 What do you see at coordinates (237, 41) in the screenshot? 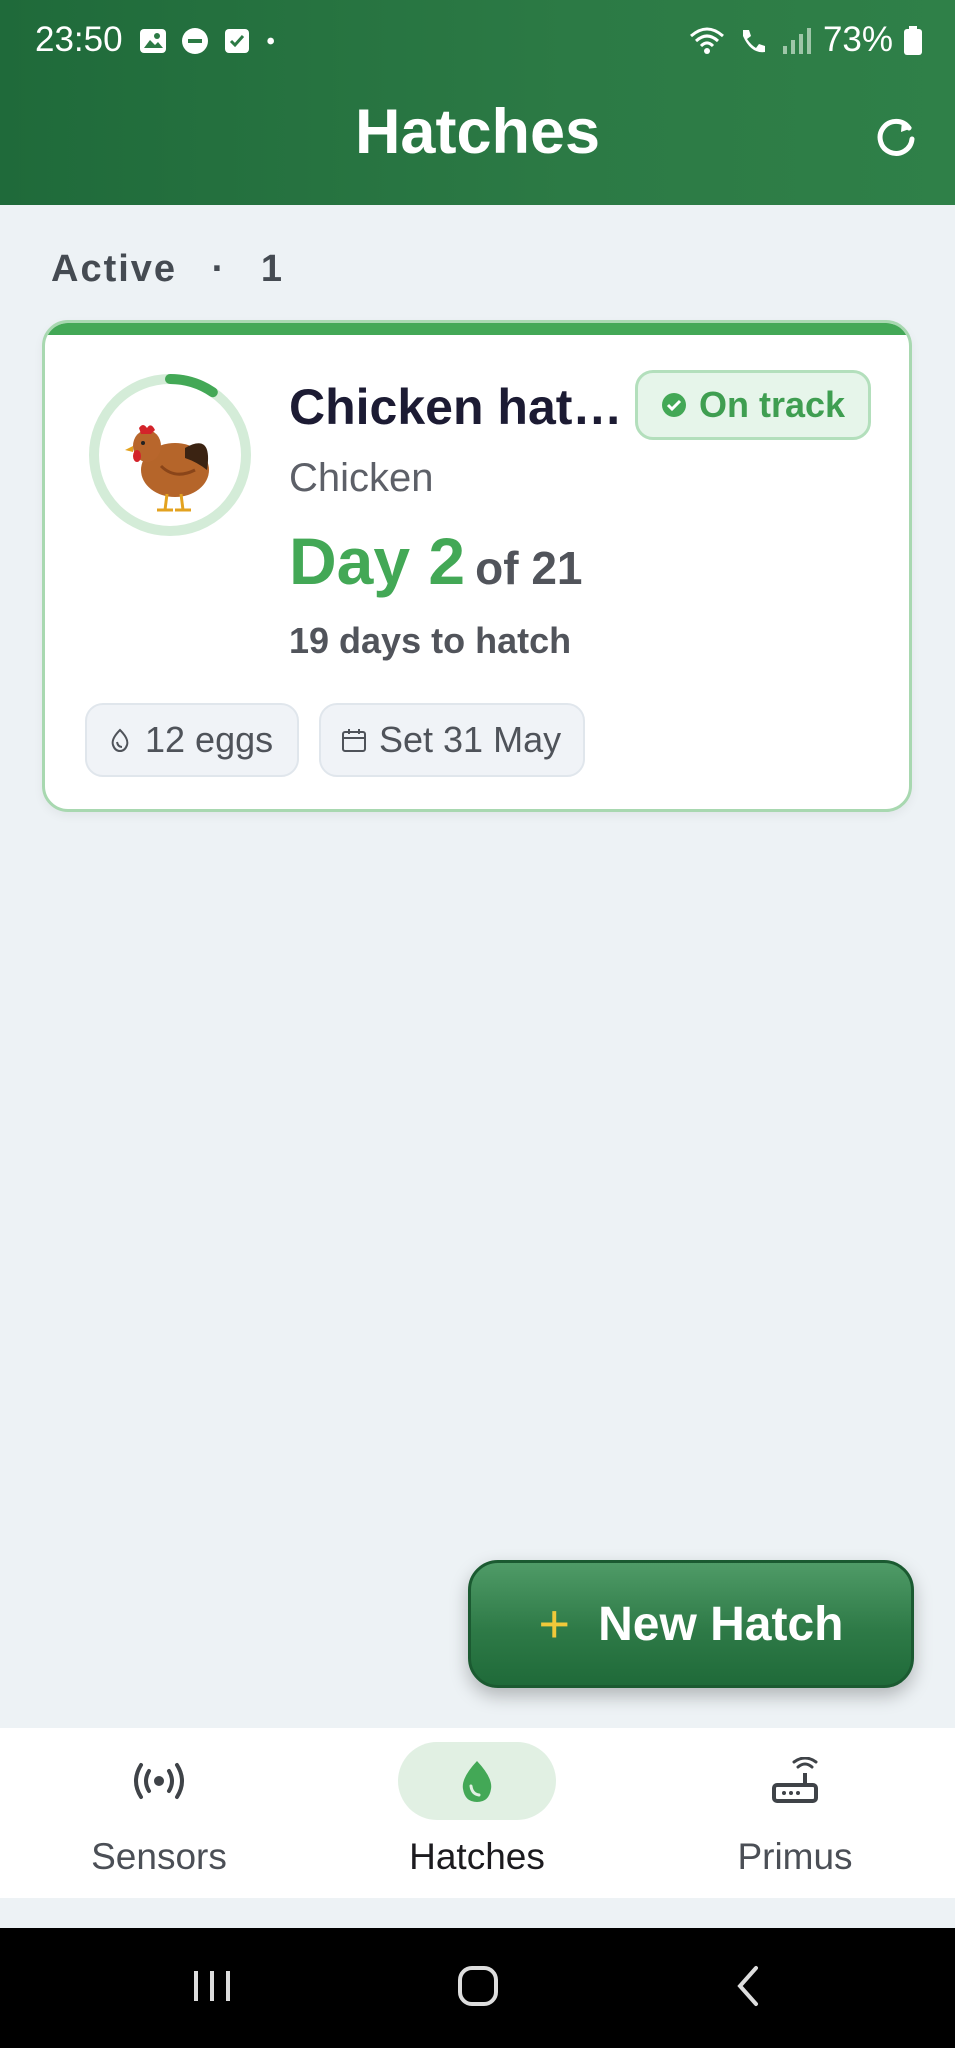
I see `checkbox-icon` at bounding box center [237, 41].